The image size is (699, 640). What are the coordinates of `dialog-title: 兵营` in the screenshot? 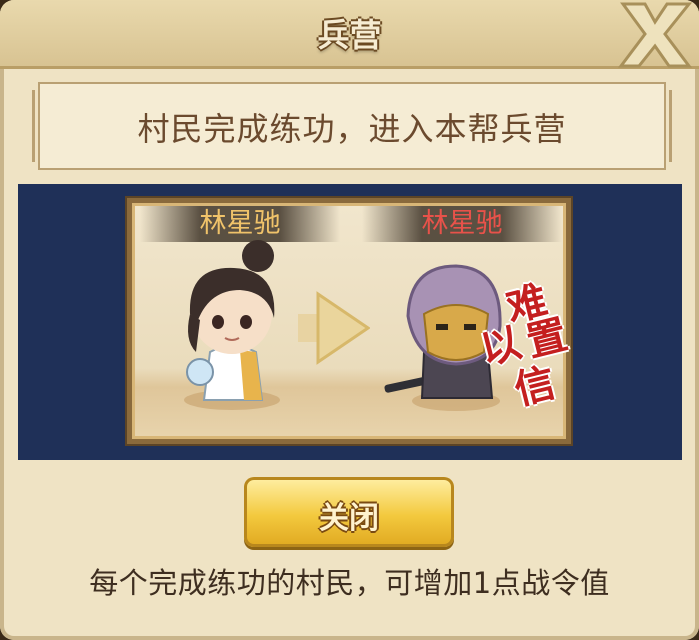 It's located at (349, 35).